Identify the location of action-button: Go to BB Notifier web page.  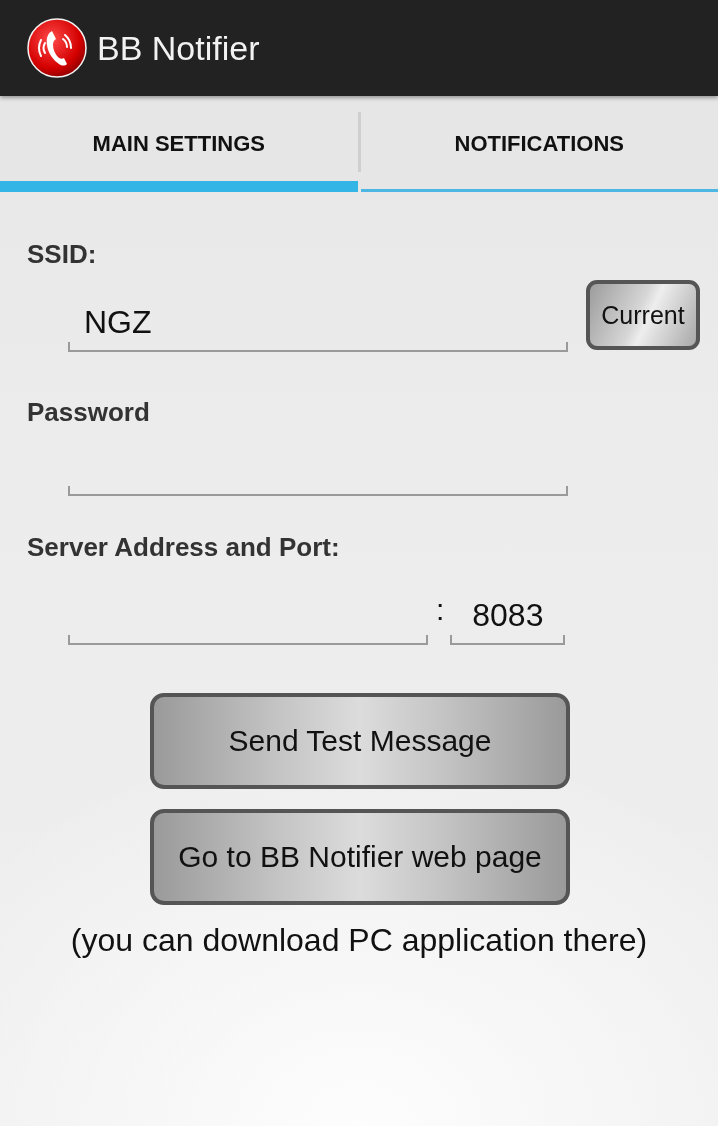
(360, 857).